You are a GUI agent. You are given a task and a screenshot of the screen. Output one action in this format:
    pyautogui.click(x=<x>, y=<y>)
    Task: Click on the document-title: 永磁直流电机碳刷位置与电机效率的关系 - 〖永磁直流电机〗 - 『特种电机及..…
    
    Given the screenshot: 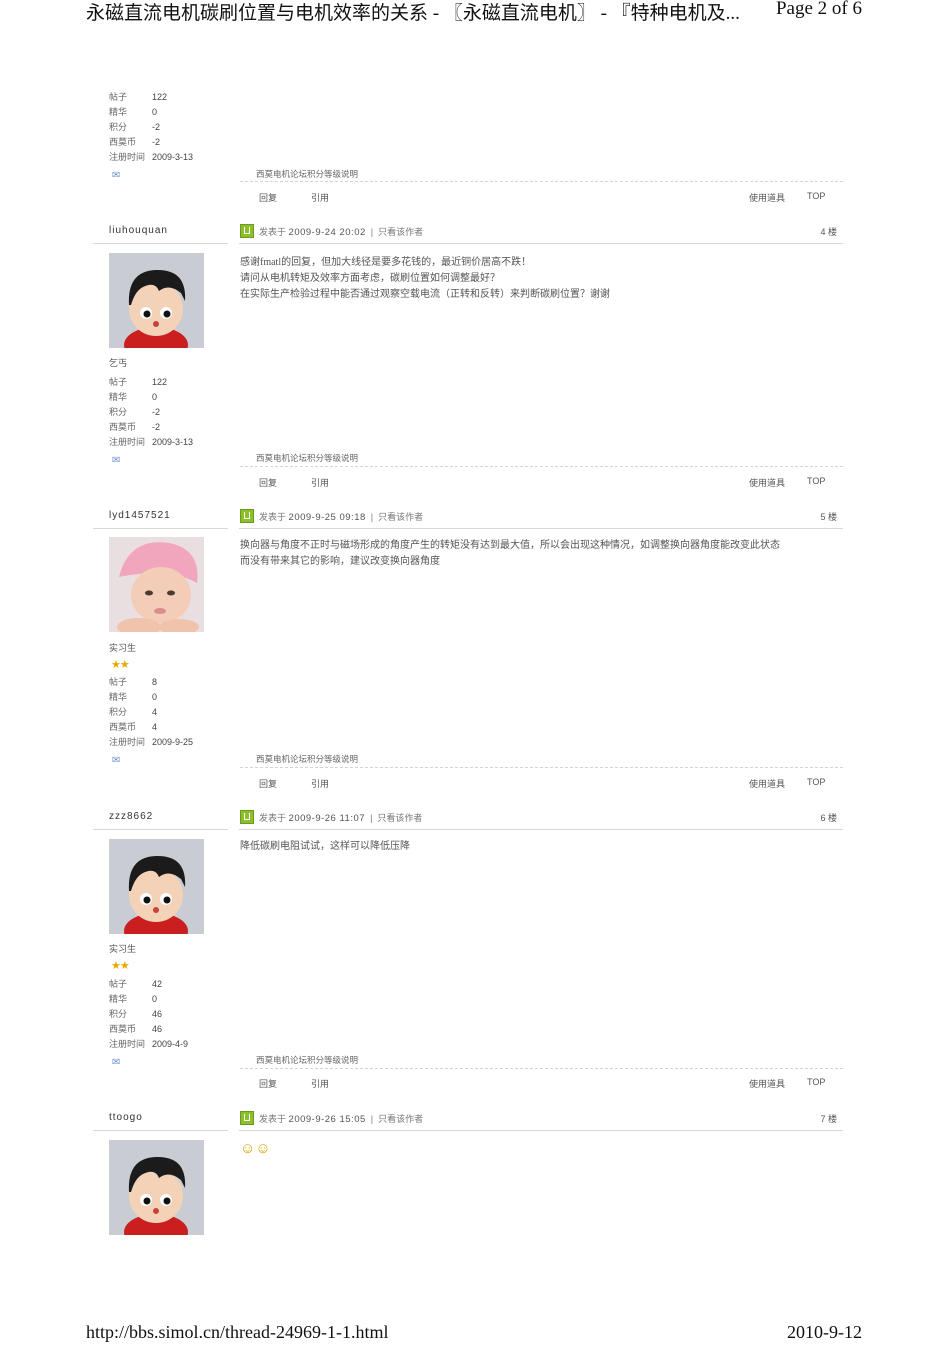 What is the action you would take?
    pyautogui.click(x=413, y=13)
    